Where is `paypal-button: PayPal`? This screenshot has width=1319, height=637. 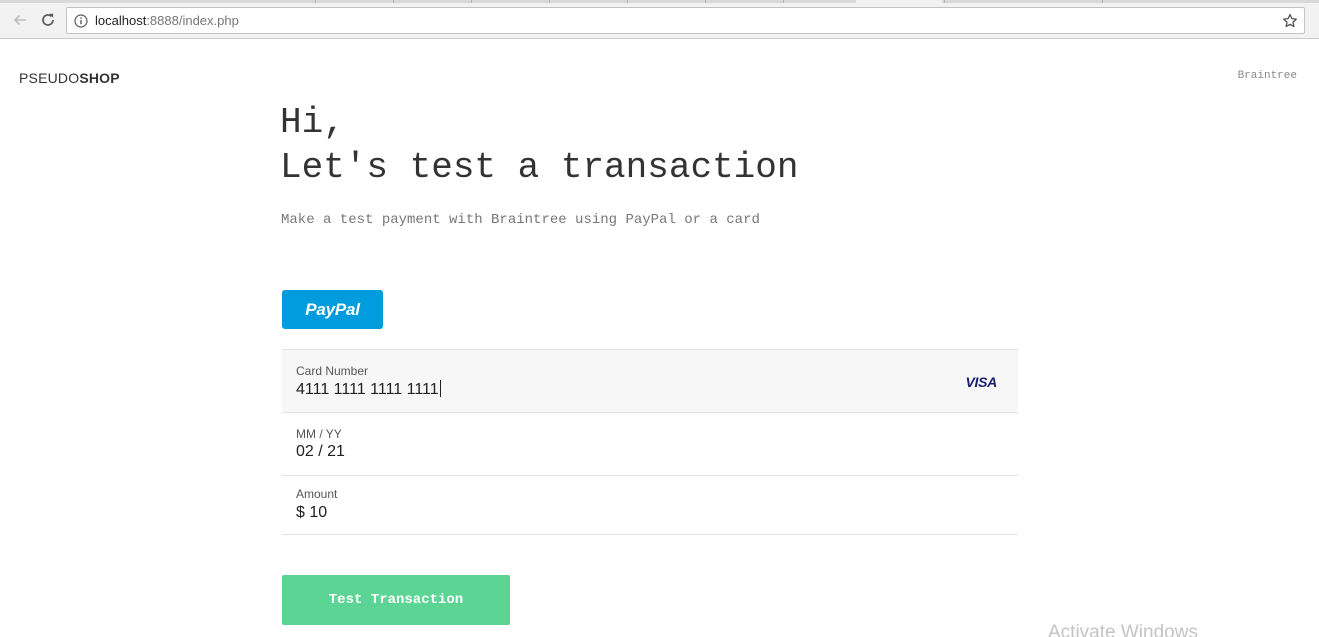
paypal-button: PayPal is located at coordinates (332, 309).